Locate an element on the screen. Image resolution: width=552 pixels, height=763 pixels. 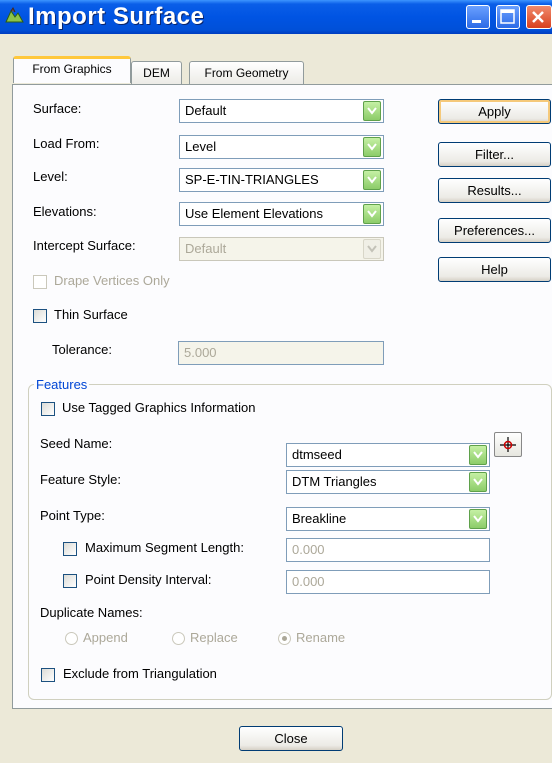
elevations-combo: Use Element Elevations is located at coordinates (281, 214).